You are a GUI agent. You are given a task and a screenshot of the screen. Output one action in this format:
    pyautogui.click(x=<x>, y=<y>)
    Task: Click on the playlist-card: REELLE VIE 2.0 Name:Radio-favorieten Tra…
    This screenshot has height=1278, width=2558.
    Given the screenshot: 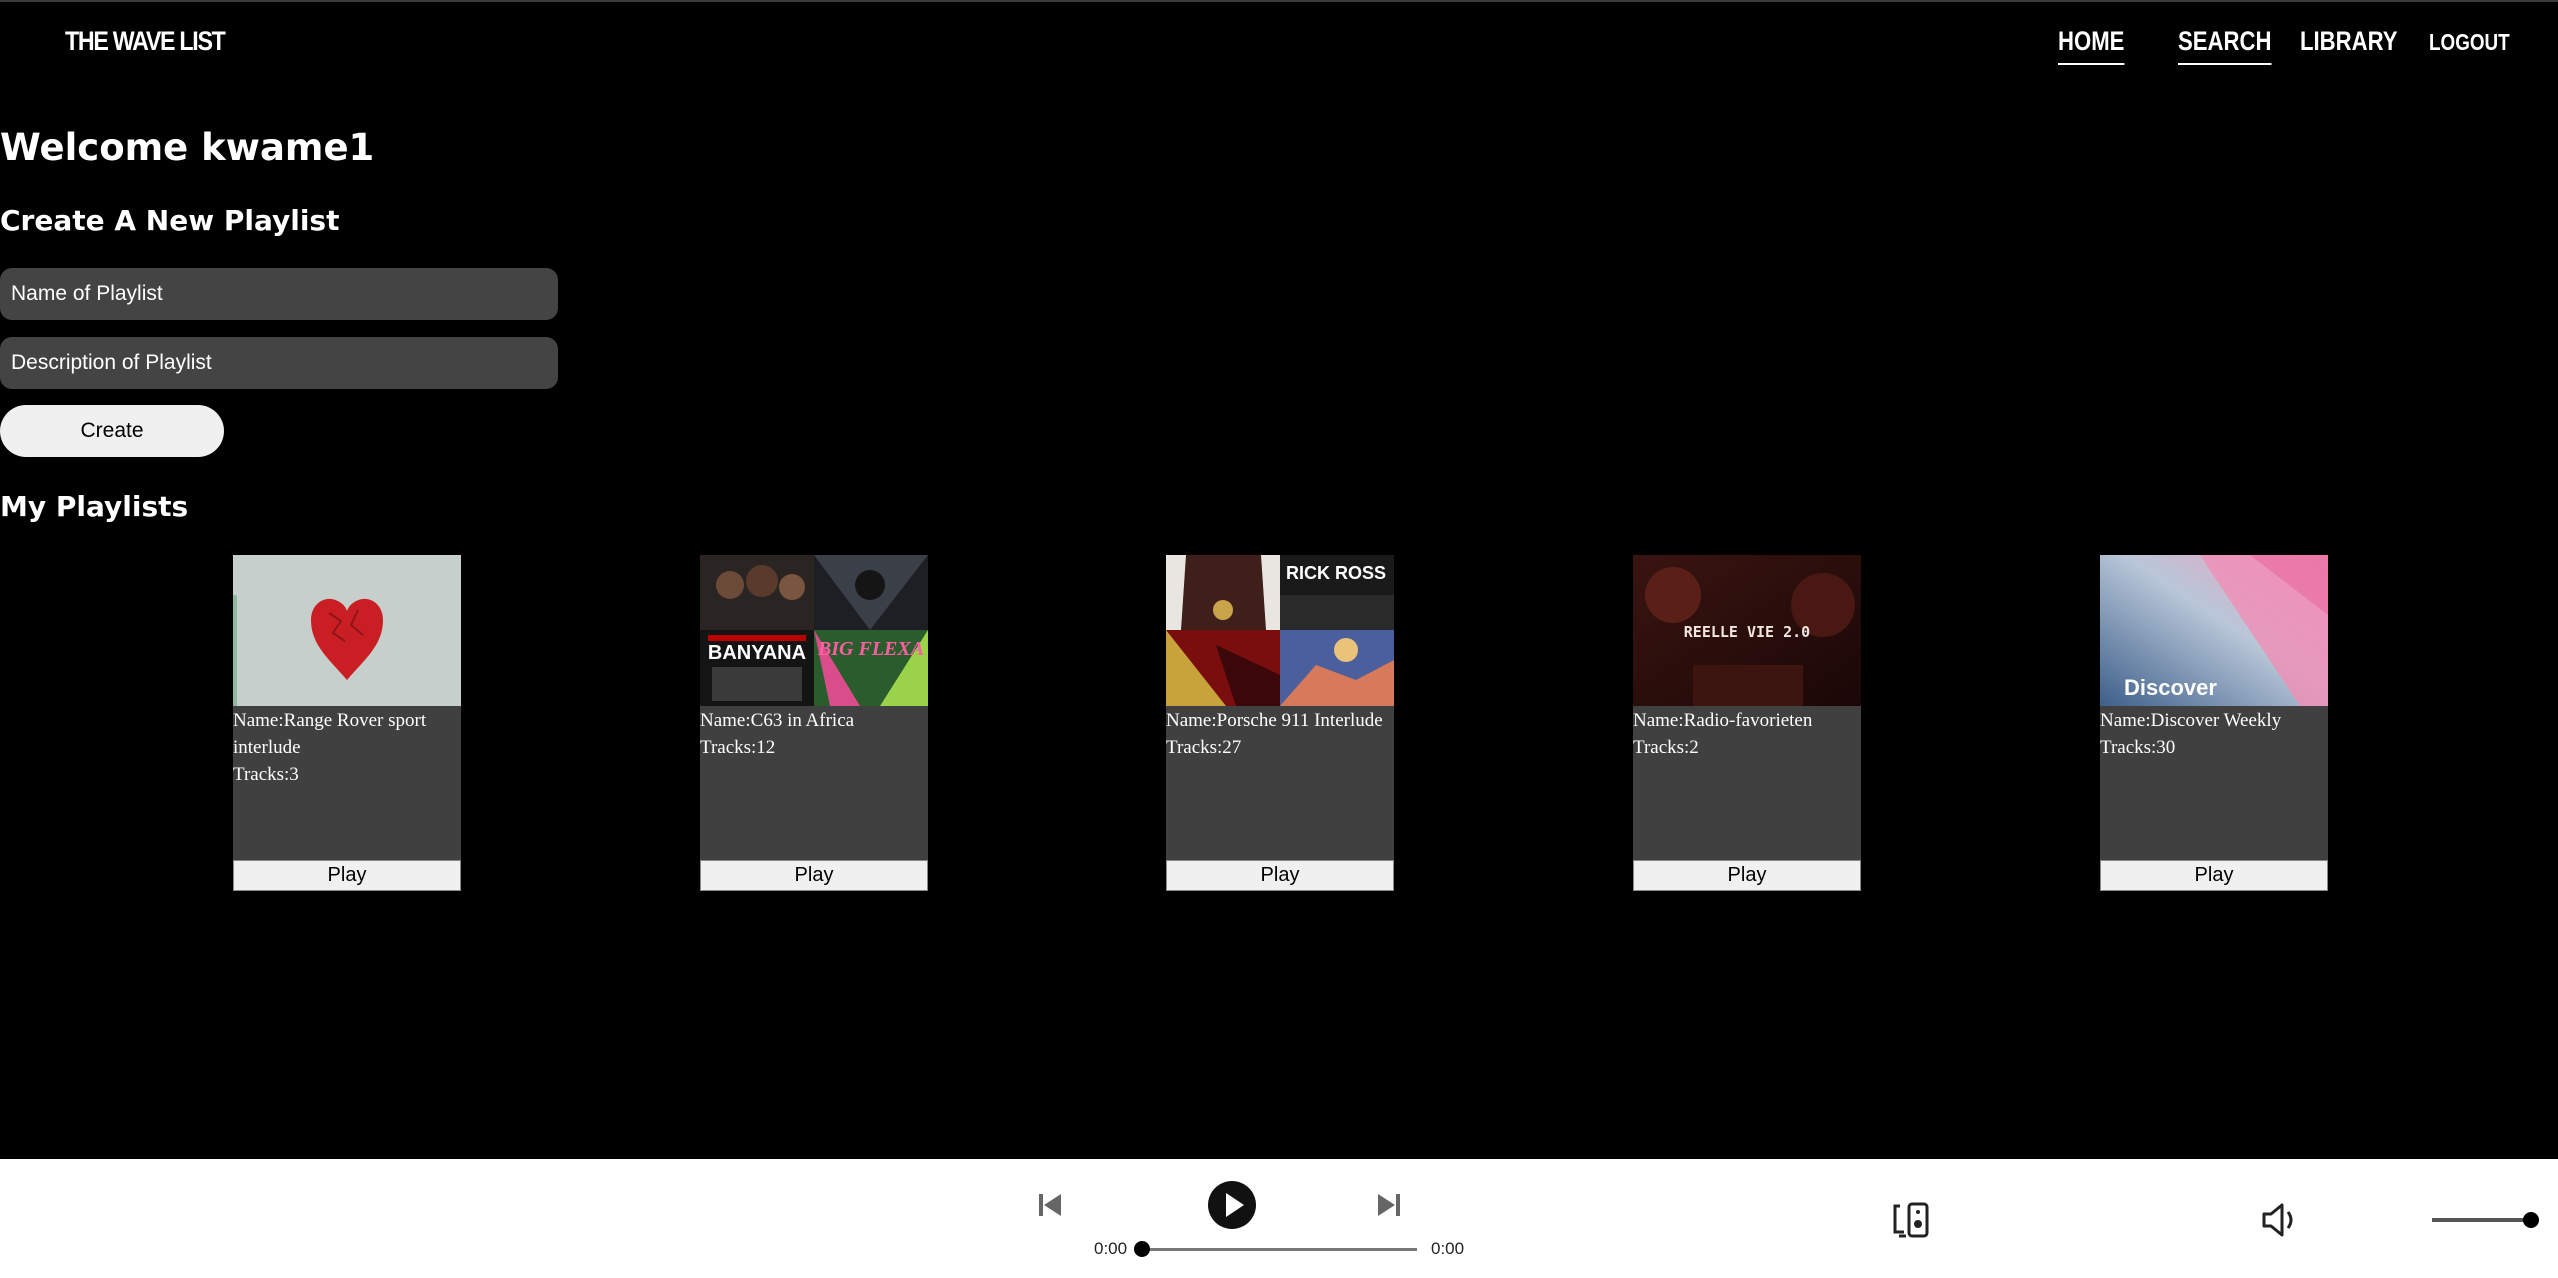 What is the action you would take?
    pyautogui.click(x=1747, y=723)
    